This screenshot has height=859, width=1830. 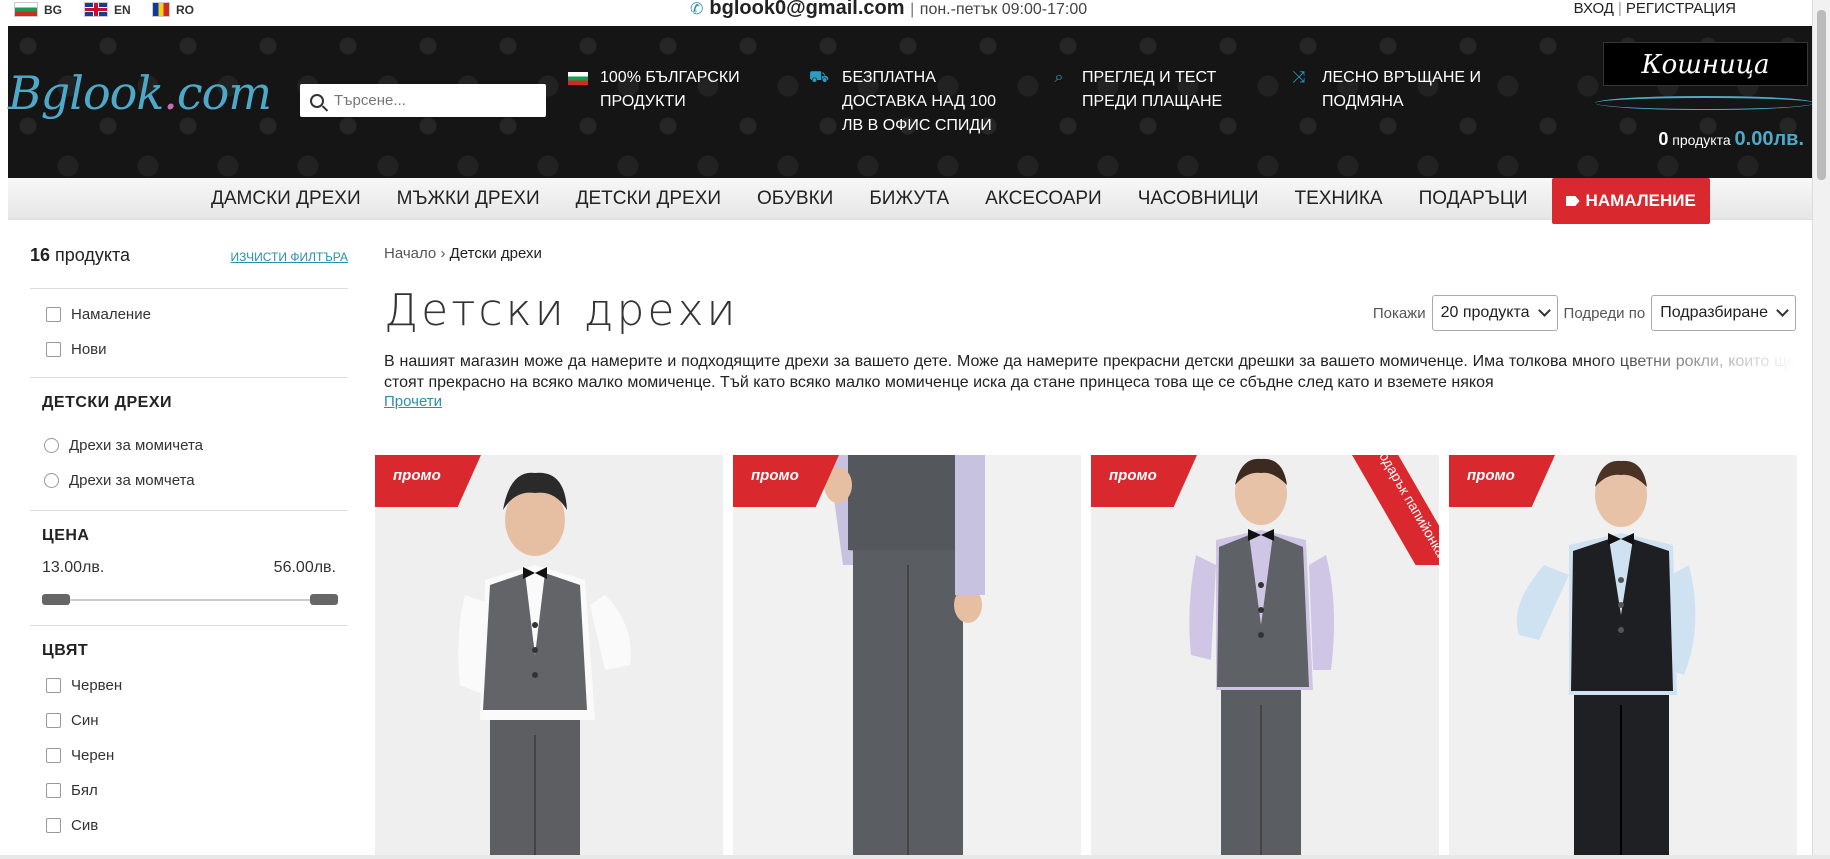 I want to click on filter-label: Намаление, so click(x=111, y=314).